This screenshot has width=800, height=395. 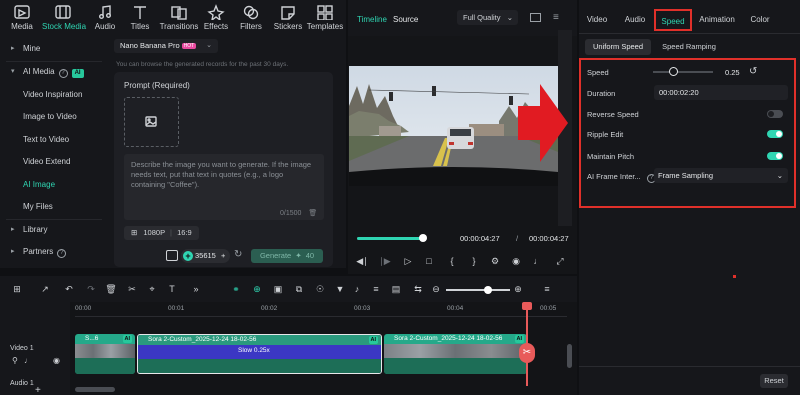 What do you see at coordinates (54, 72) in the screenshot?
I see `sidebar-item-ai-media: ▾ AI Media? AI` at bounding box center [54, 72].